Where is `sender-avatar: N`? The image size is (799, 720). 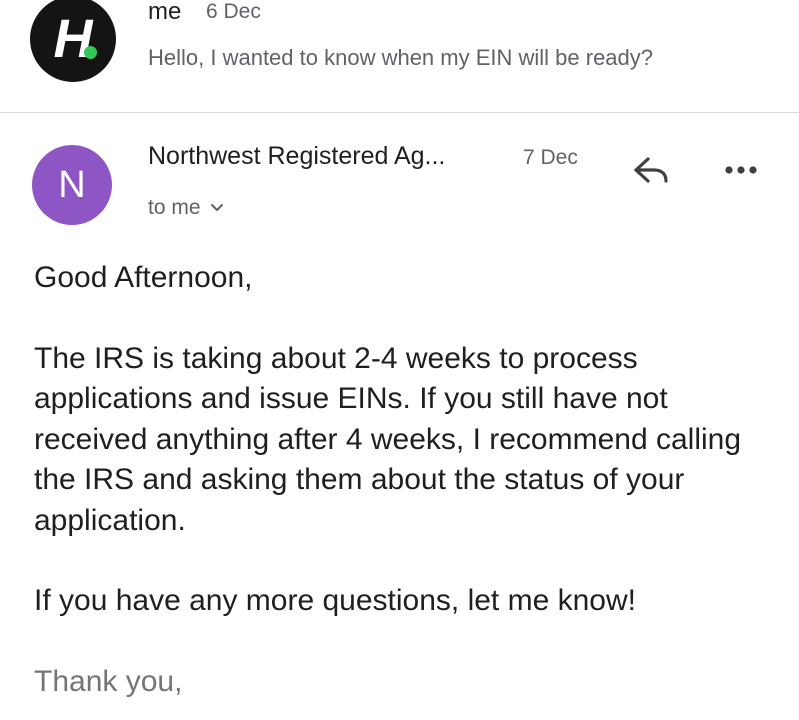 sender-avatar: N is located at coordinates (72, 185).